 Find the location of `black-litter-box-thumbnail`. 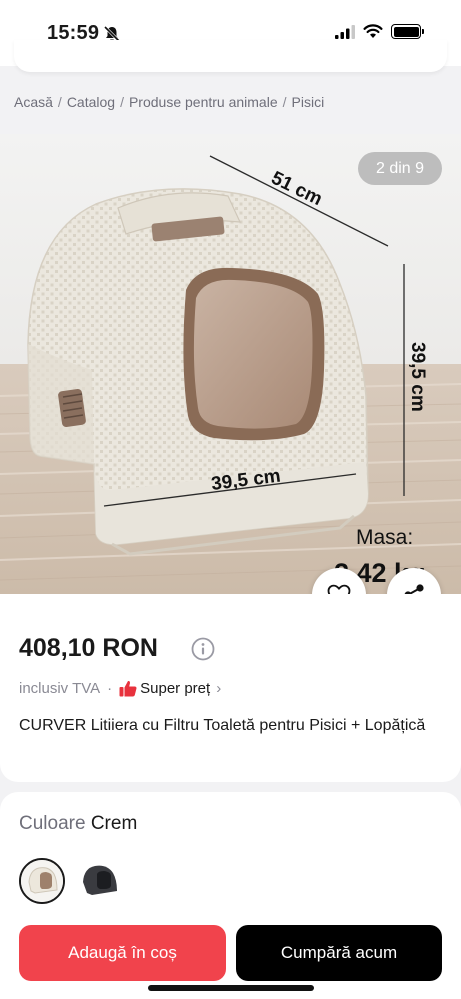

black-litter-box-thumbnail is located at coordinates (100, 881).